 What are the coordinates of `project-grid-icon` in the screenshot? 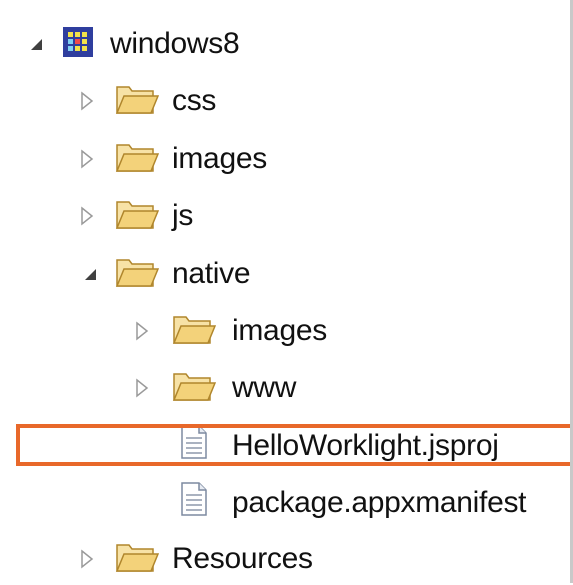 It's located at (78, 42).